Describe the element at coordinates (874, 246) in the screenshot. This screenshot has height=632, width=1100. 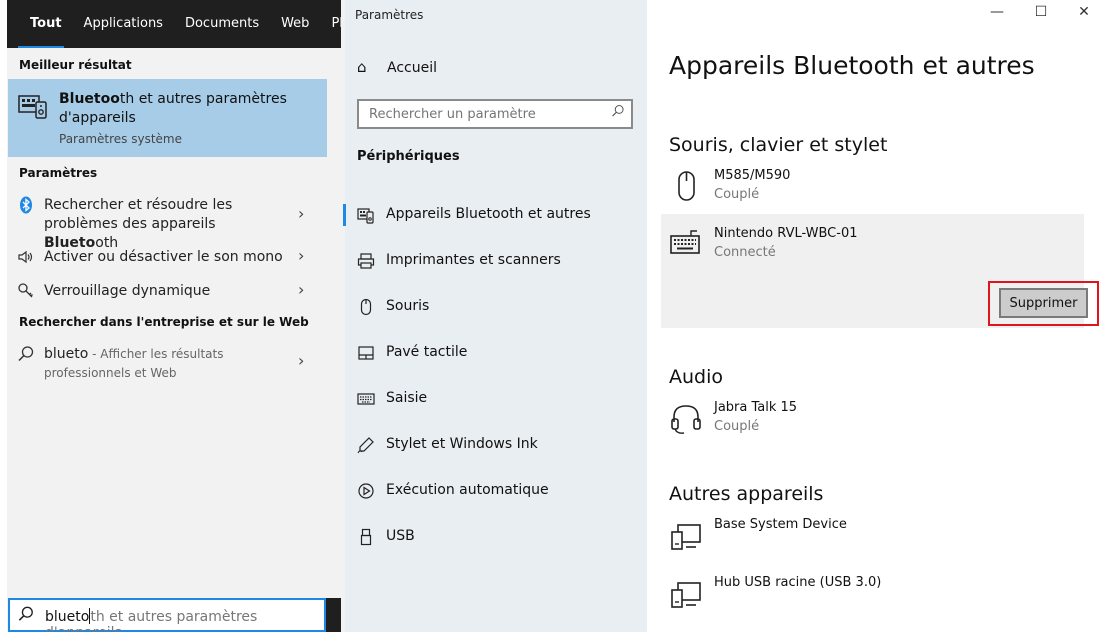
I see `device-nintendo: Nintendo RVL-WBC-01 Connecté` at that location.